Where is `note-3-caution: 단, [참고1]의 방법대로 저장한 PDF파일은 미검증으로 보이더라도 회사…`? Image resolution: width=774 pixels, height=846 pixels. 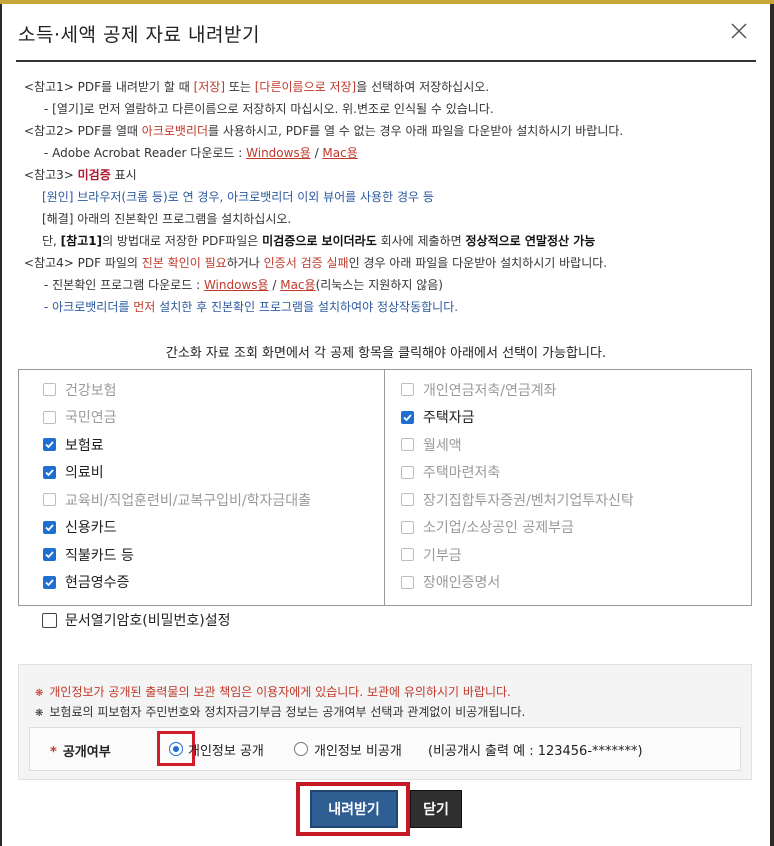 note-3-caution: 단, [참고1]의 방법대로 저장한 PDF파일은 미검증으로 보이더라도 회사… is located at coordinates (319, 241).